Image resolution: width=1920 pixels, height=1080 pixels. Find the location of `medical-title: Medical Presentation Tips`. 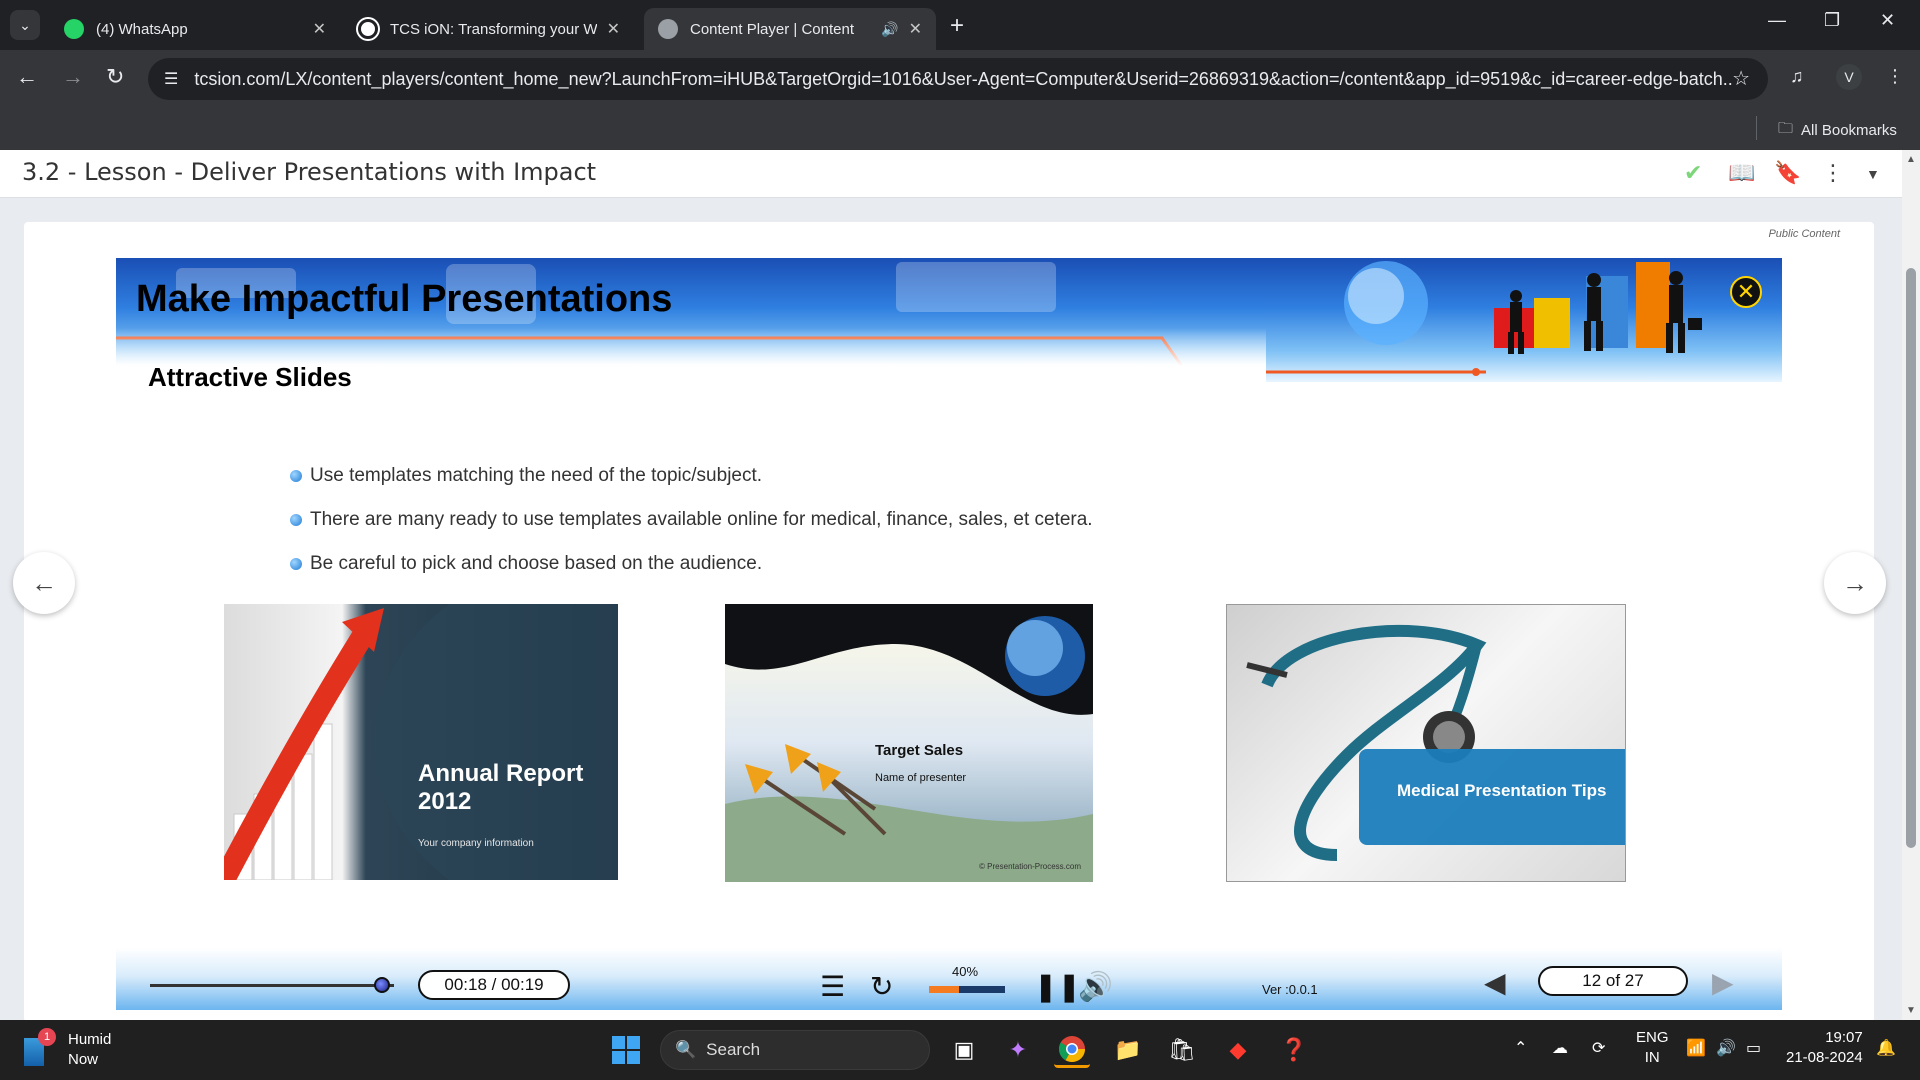

medical-title: Medical Presentation Tips is located at coordinates (1502, 790).